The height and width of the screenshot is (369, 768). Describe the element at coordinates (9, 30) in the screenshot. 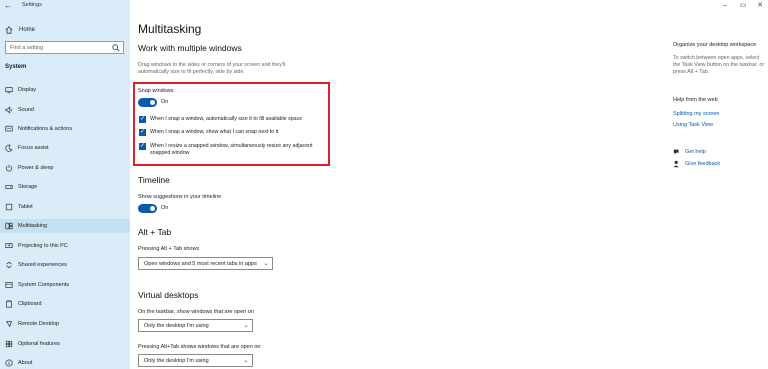

I see `home-icon` at that location.